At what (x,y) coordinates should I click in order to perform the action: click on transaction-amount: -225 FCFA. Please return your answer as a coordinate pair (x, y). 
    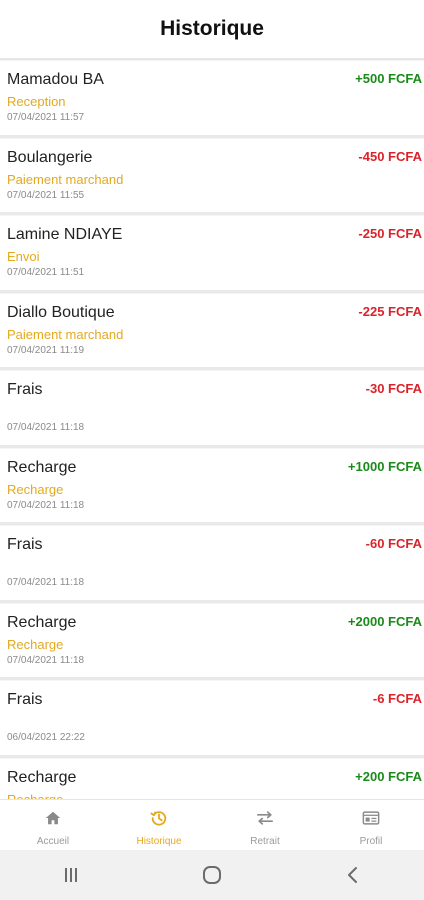
    Looking at the image, I should click on (390, 311).